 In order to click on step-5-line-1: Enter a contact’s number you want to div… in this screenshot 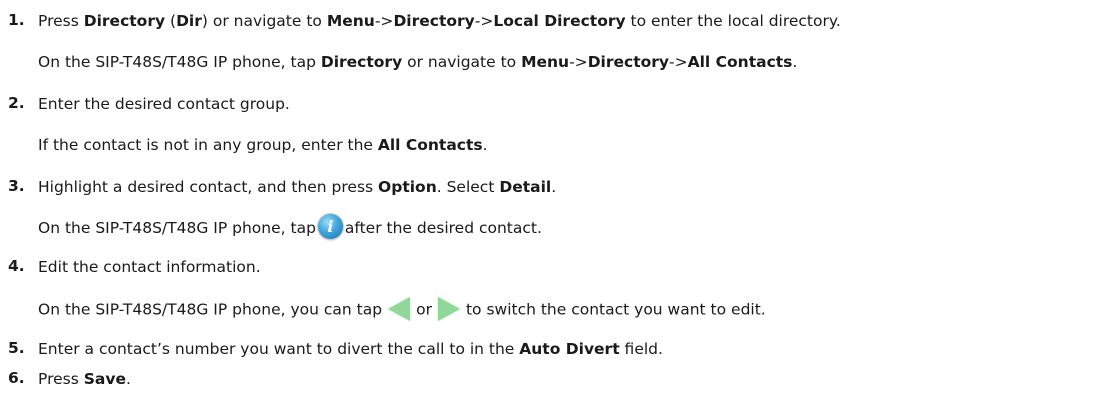, I will do `click(350, 349)`.